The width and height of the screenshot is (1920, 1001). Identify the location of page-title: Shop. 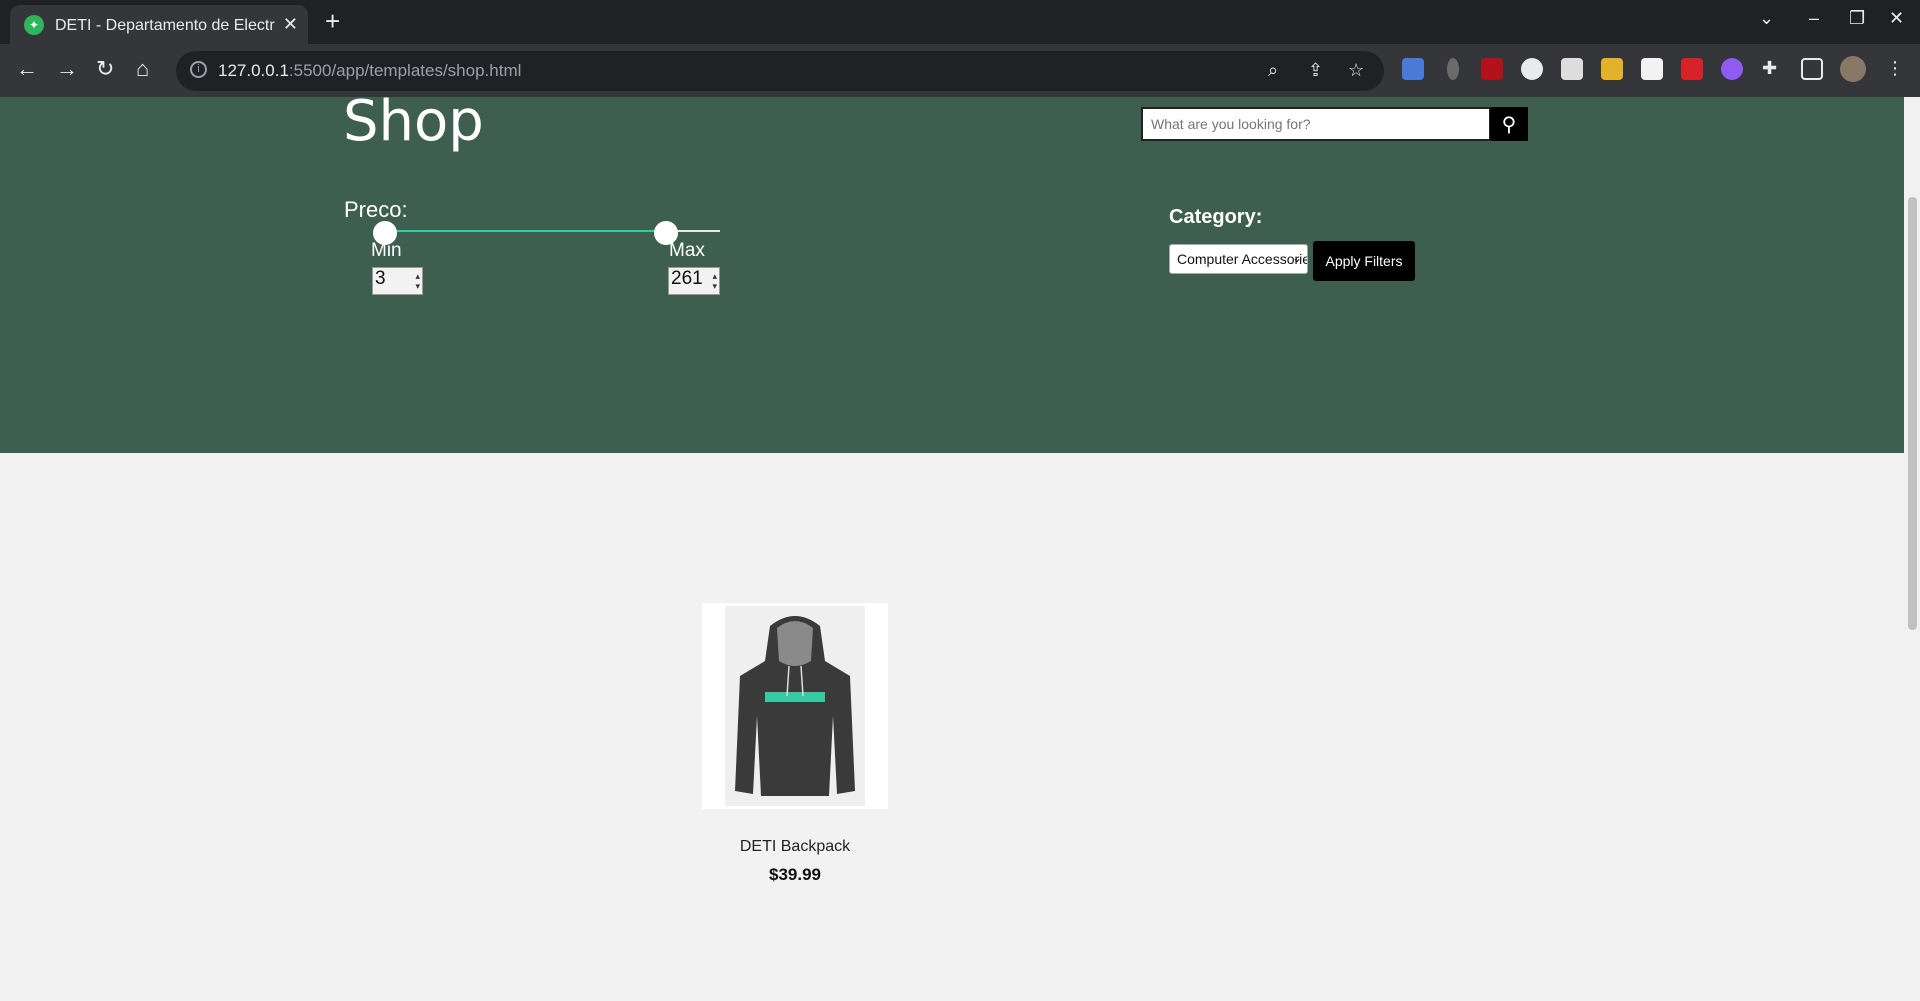
(413, 121).